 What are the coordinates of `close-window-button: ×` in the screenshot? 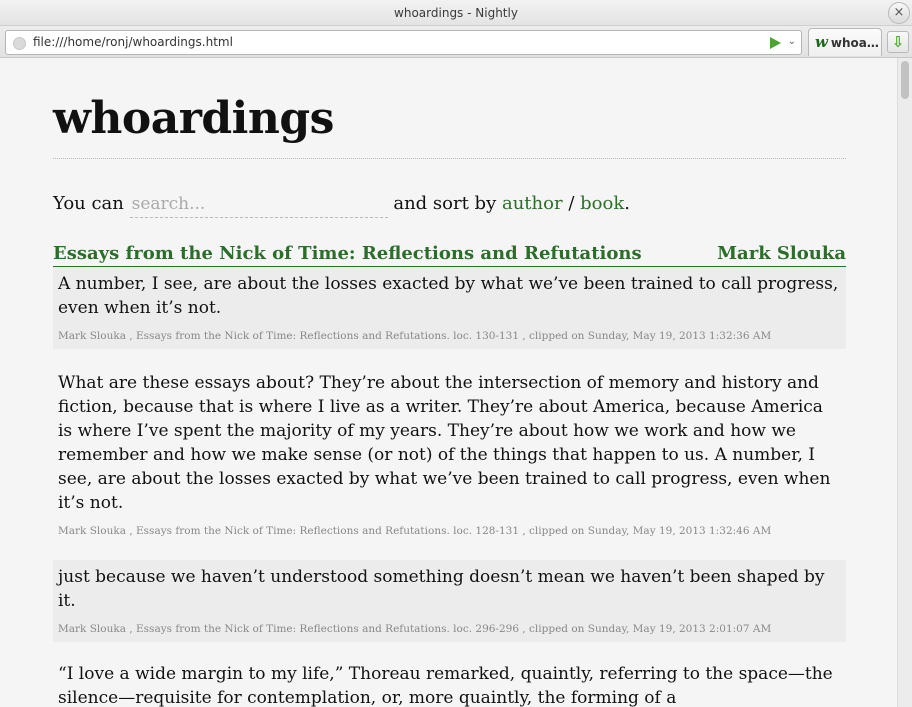 It's located at (899, 13).